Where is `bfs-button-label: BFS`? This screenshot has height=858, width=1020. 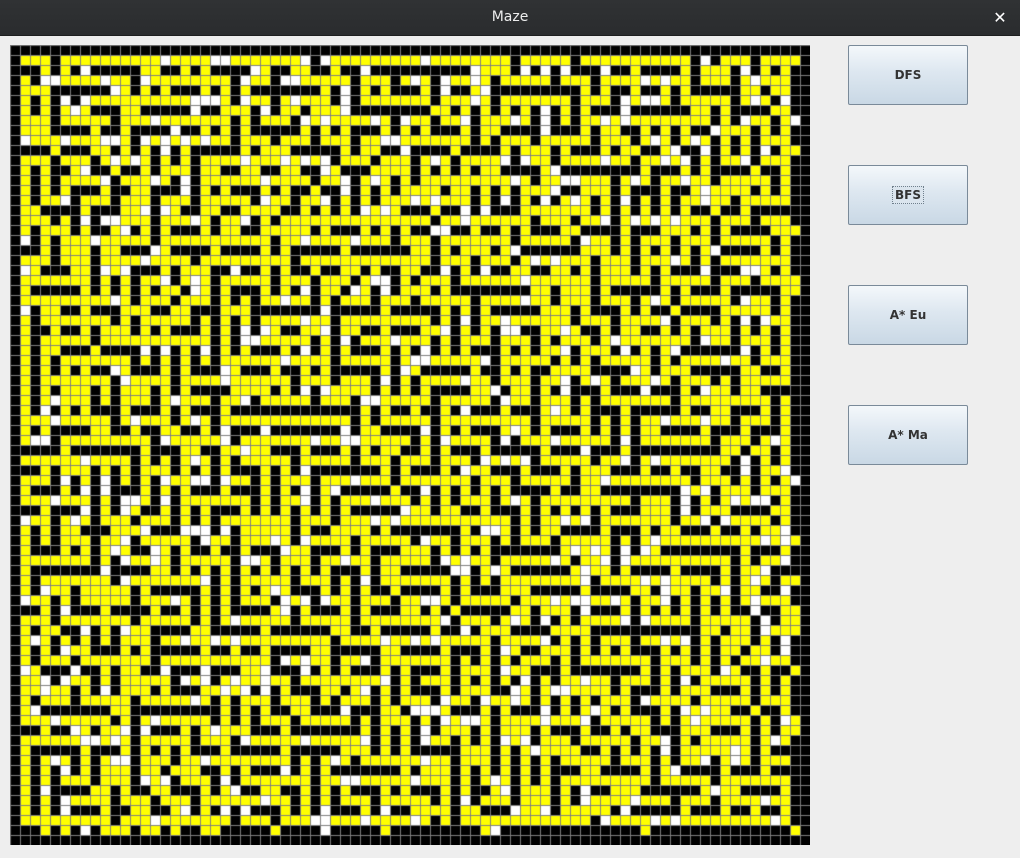
bfs-button-label: BFS is located at coordinates (908, 195).